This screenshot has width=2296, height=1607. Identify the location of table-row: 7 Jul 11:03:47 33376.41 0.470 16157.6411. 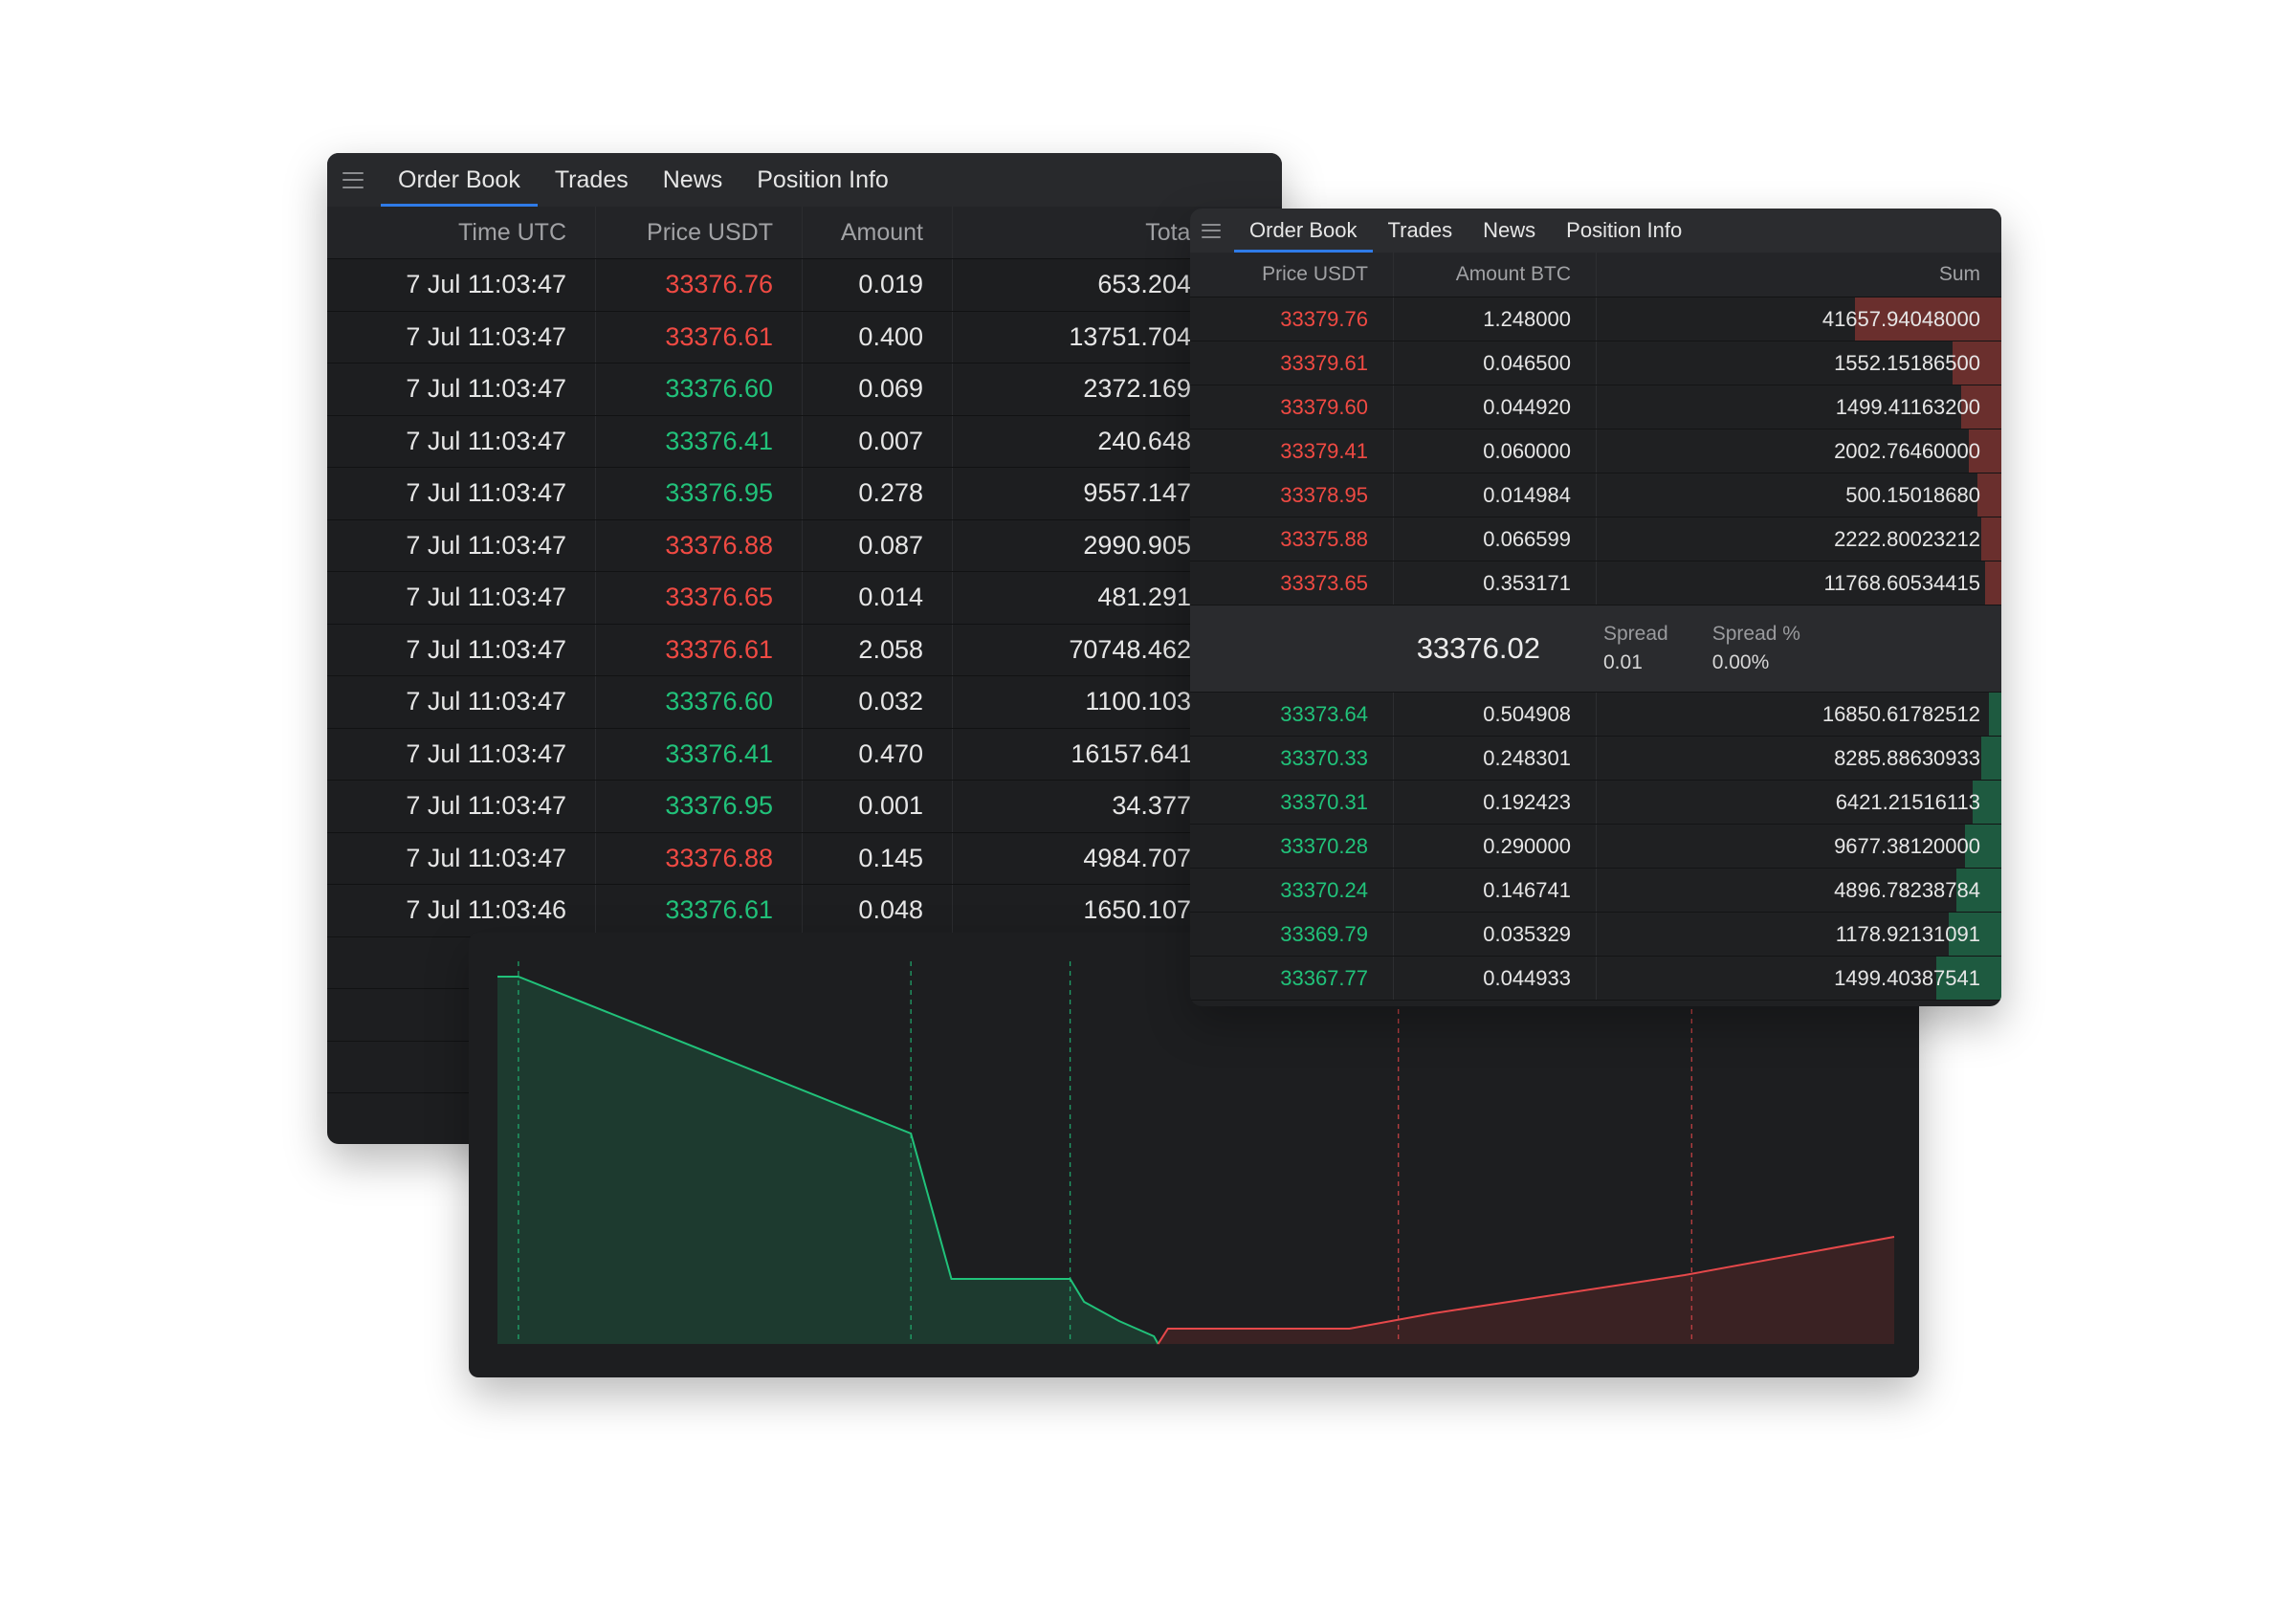
(804, 754).